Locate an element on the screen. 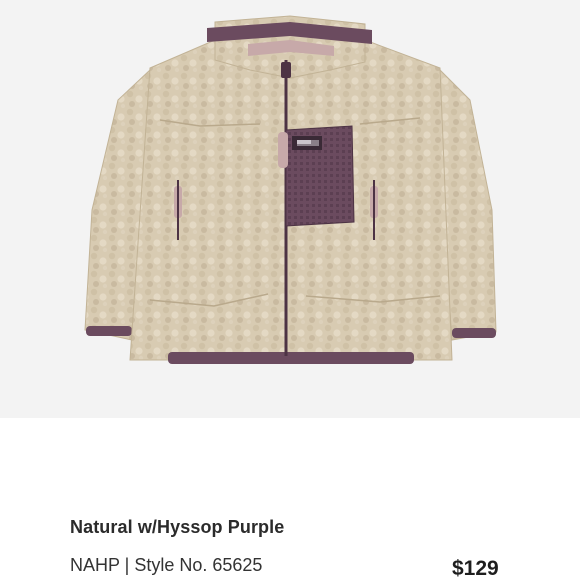 Image resolution: width=580 pixels, height=581 pixels. color-name: Natural w/Hyssop Purple is located at coordinates (177, 527).